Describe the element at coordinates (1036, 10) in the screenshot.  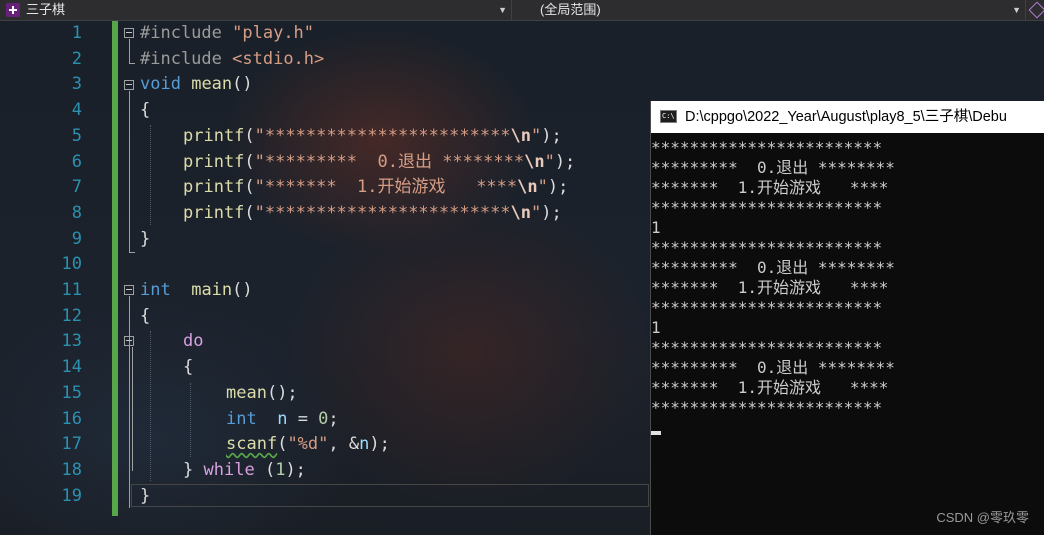
I see `member-dropdown` at that location.